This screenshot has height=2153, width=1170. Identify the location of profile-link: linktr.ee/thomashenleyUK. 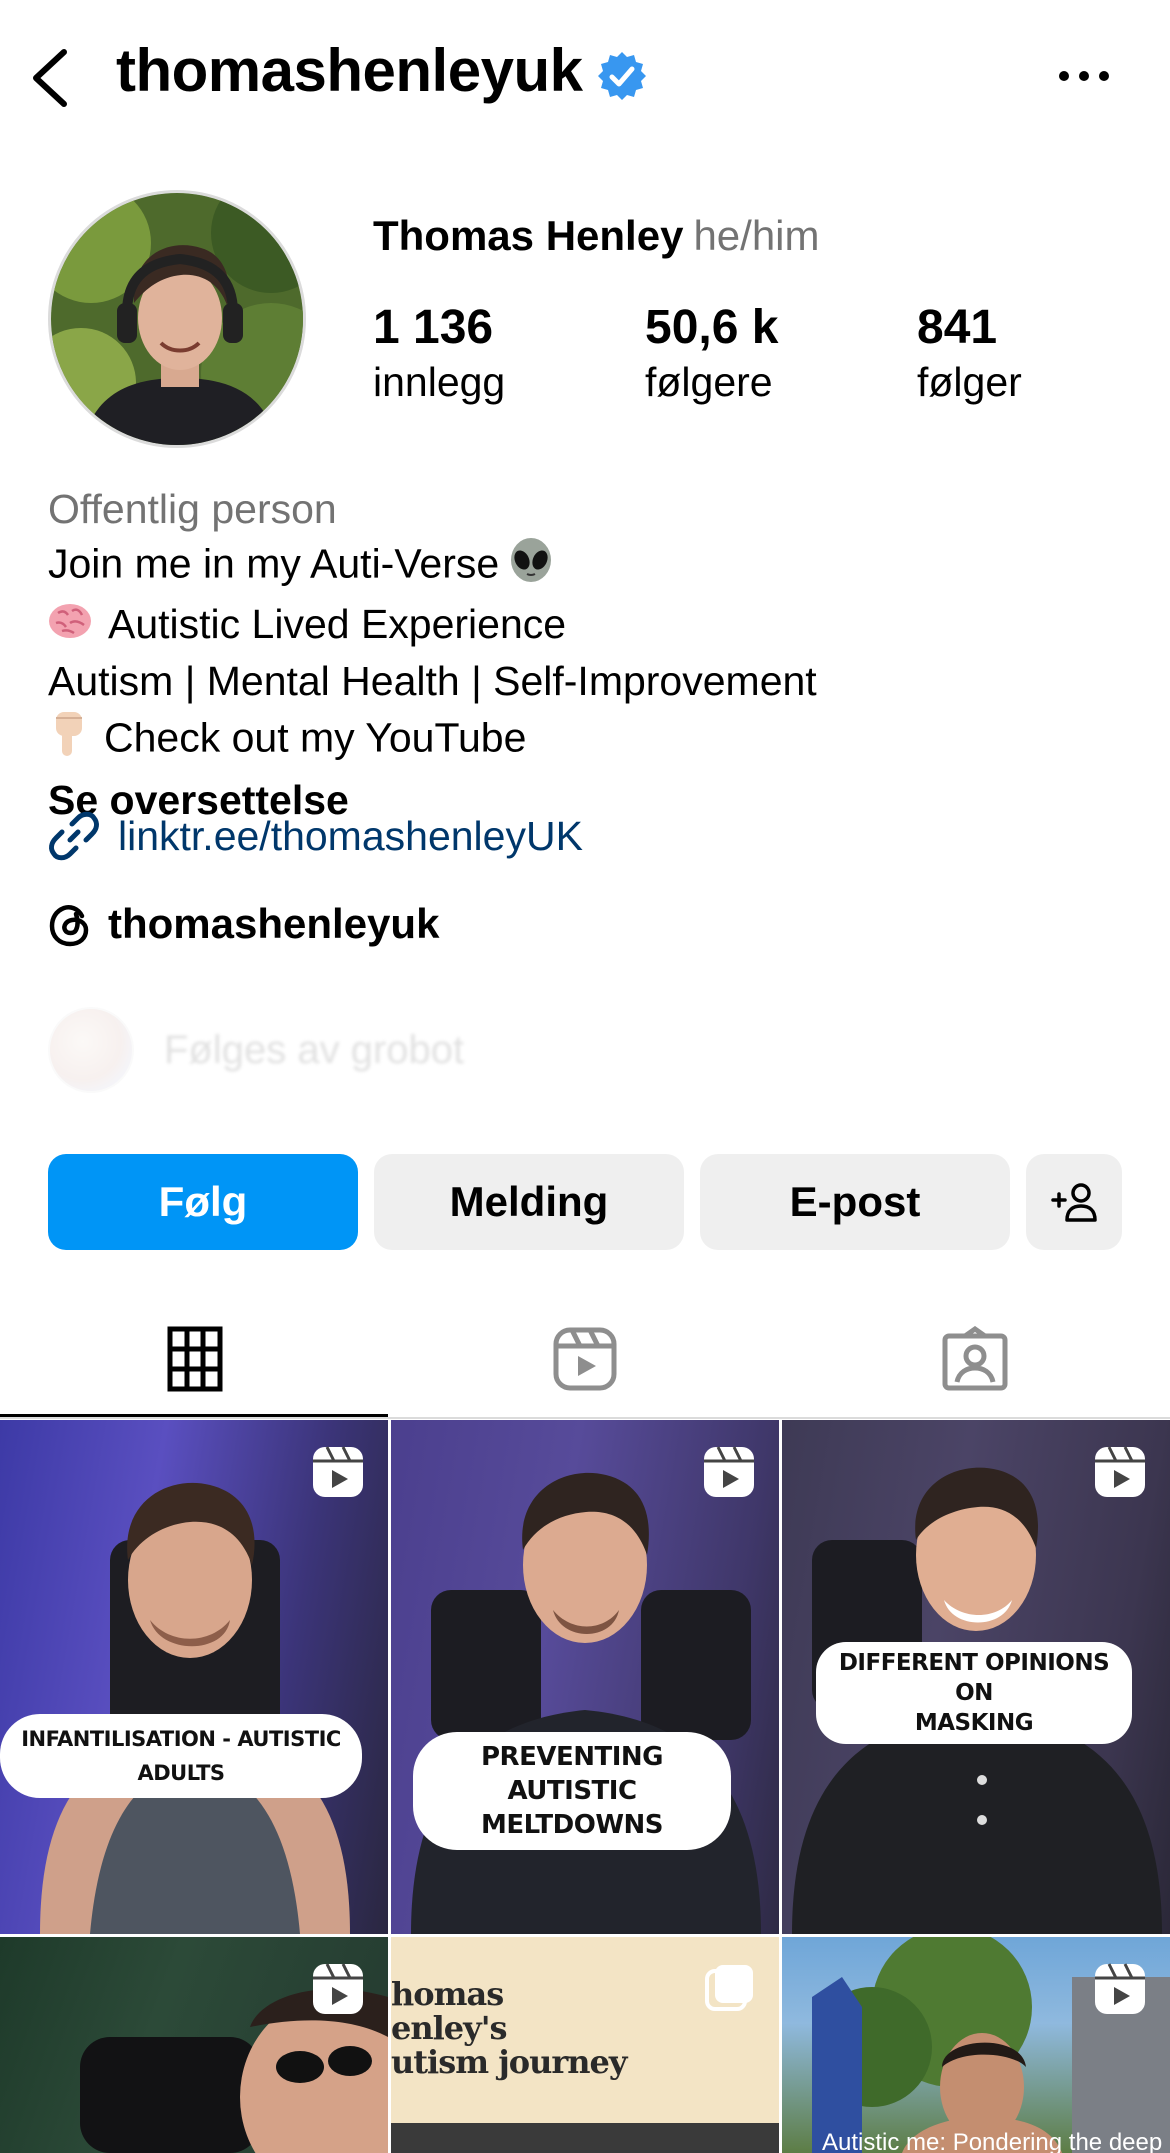
(315, 836).